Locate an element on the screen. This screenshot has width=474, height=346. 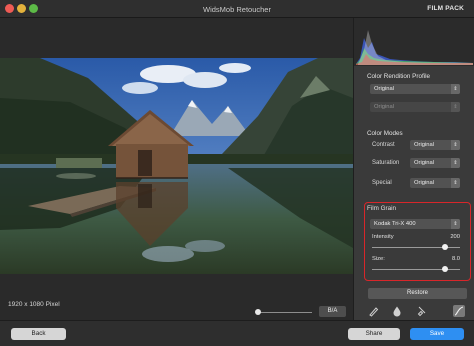
before-after-button: B/A is located at coordinates (332, 311).